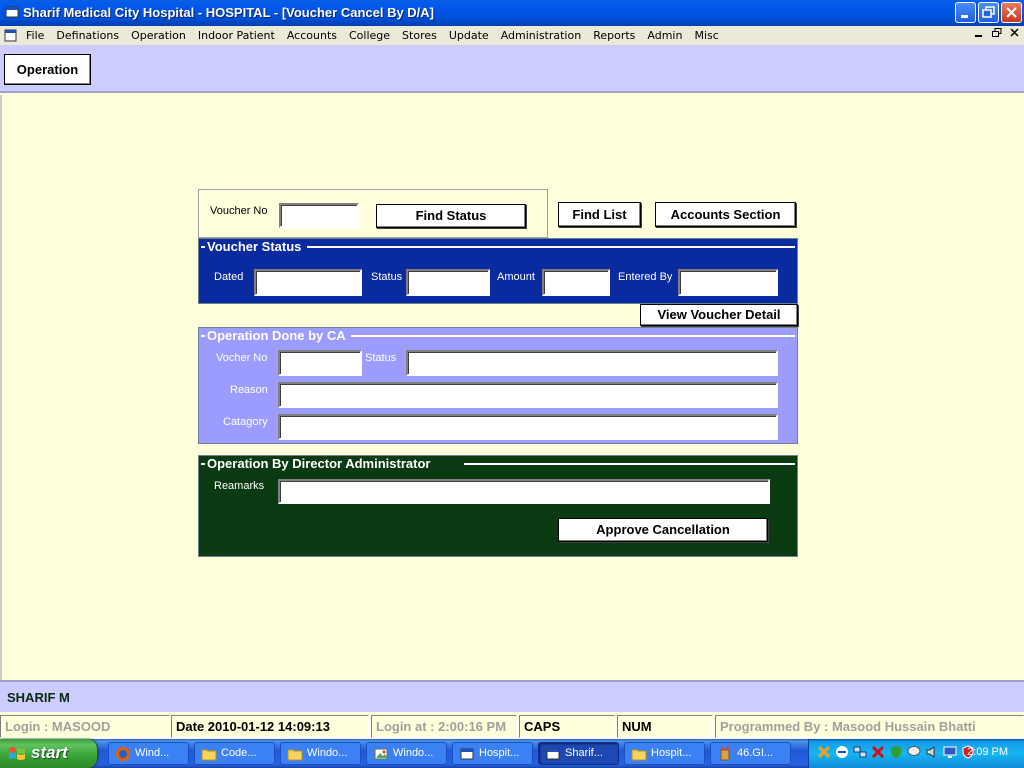  Describe the element at coordinates (663, 530) in the screenshot. I see `approve-cancellation-button: Approve Cancellation` at that location.